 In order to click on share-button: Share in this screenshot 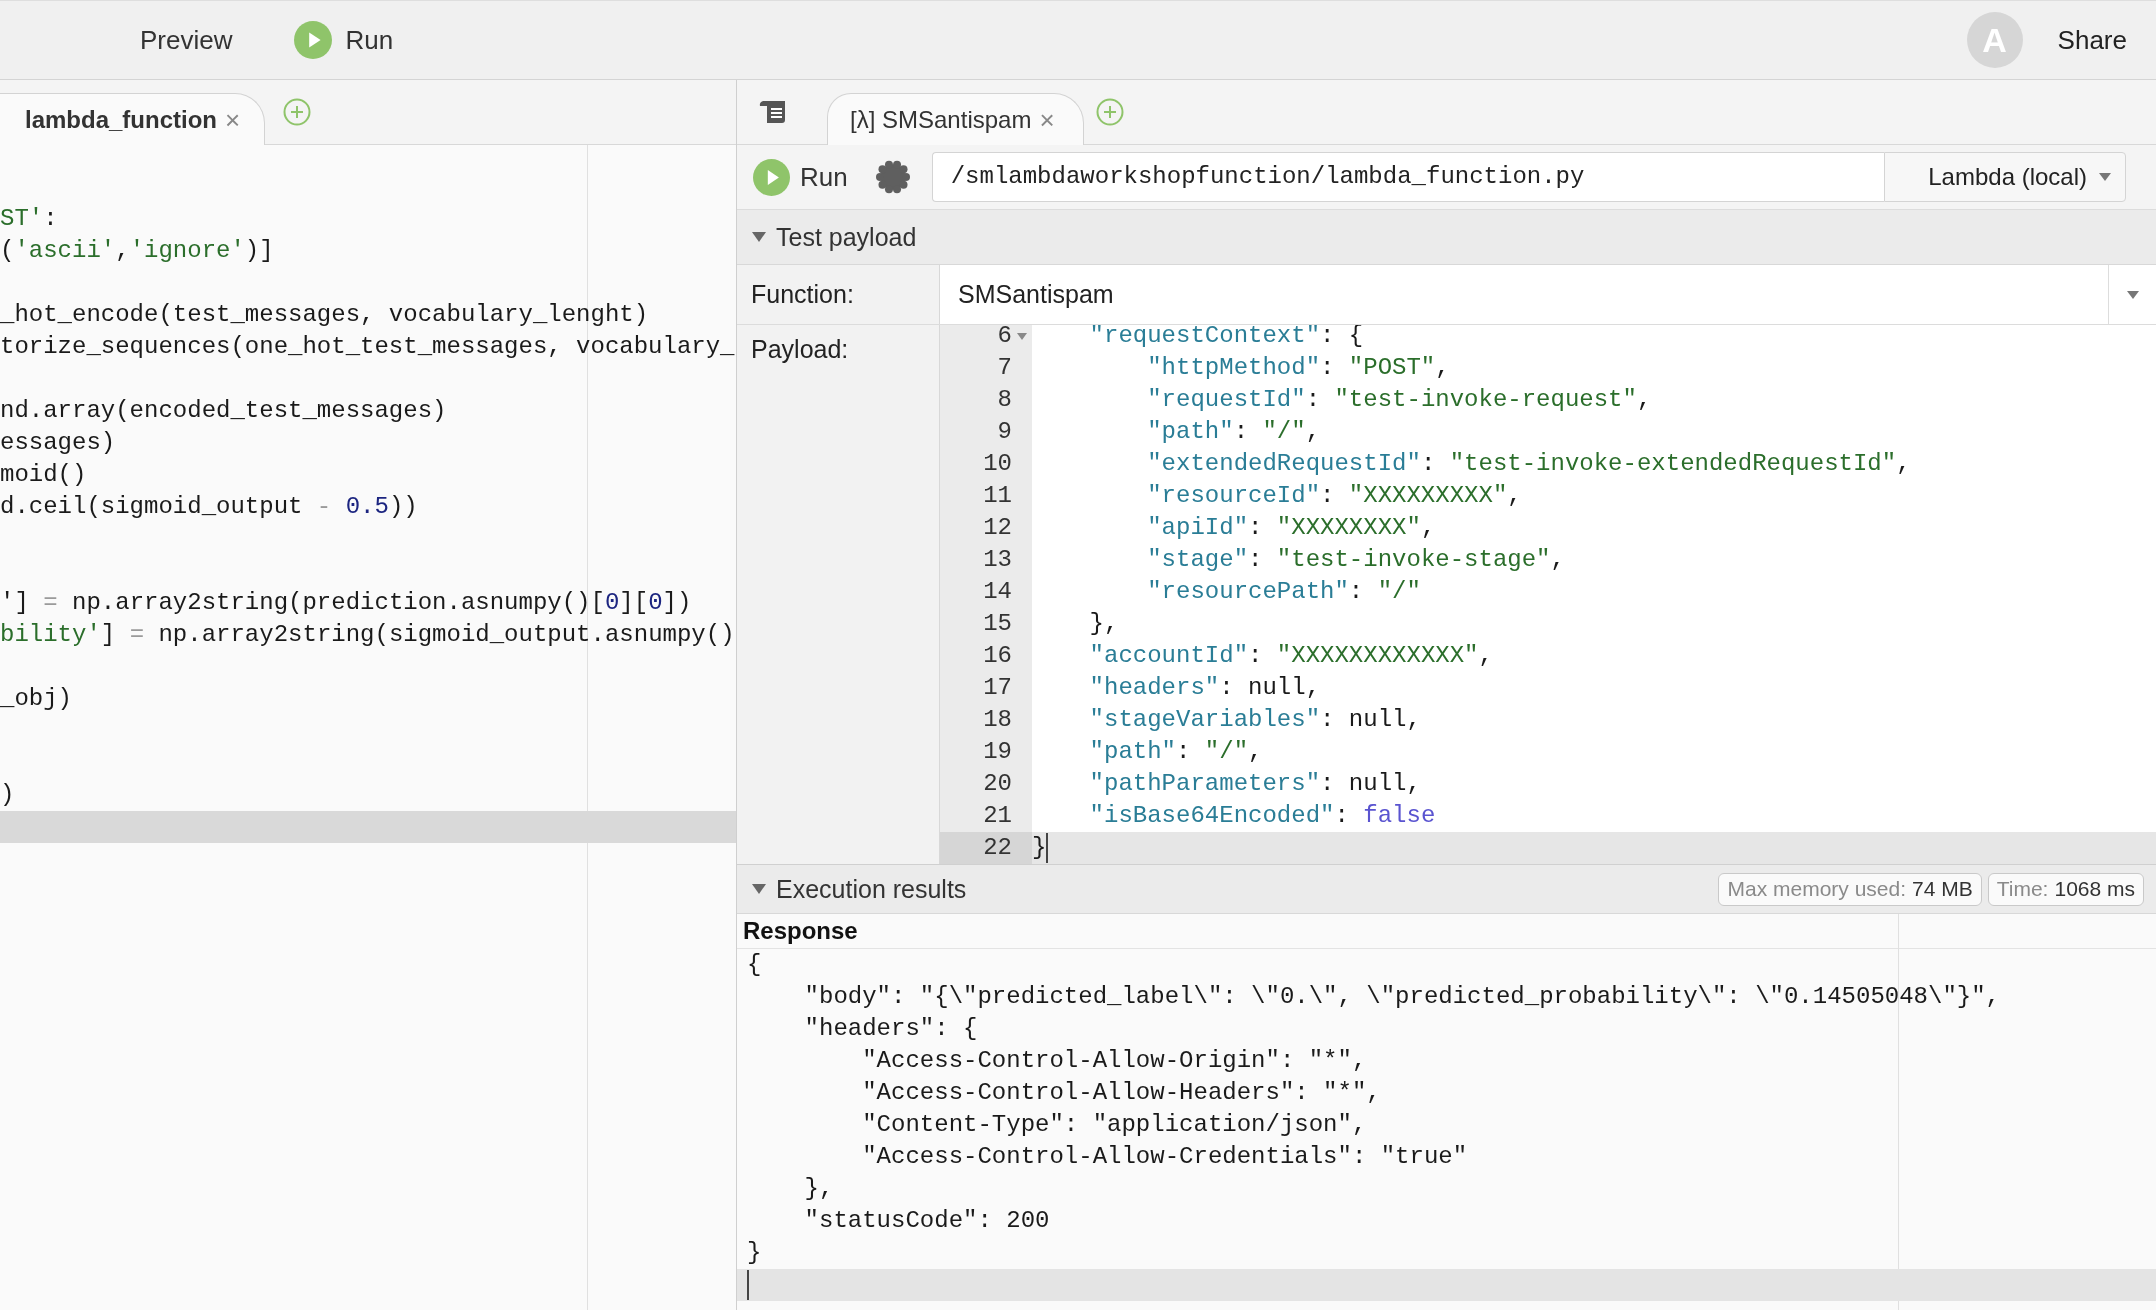, I will do `click(2092, 40)`.